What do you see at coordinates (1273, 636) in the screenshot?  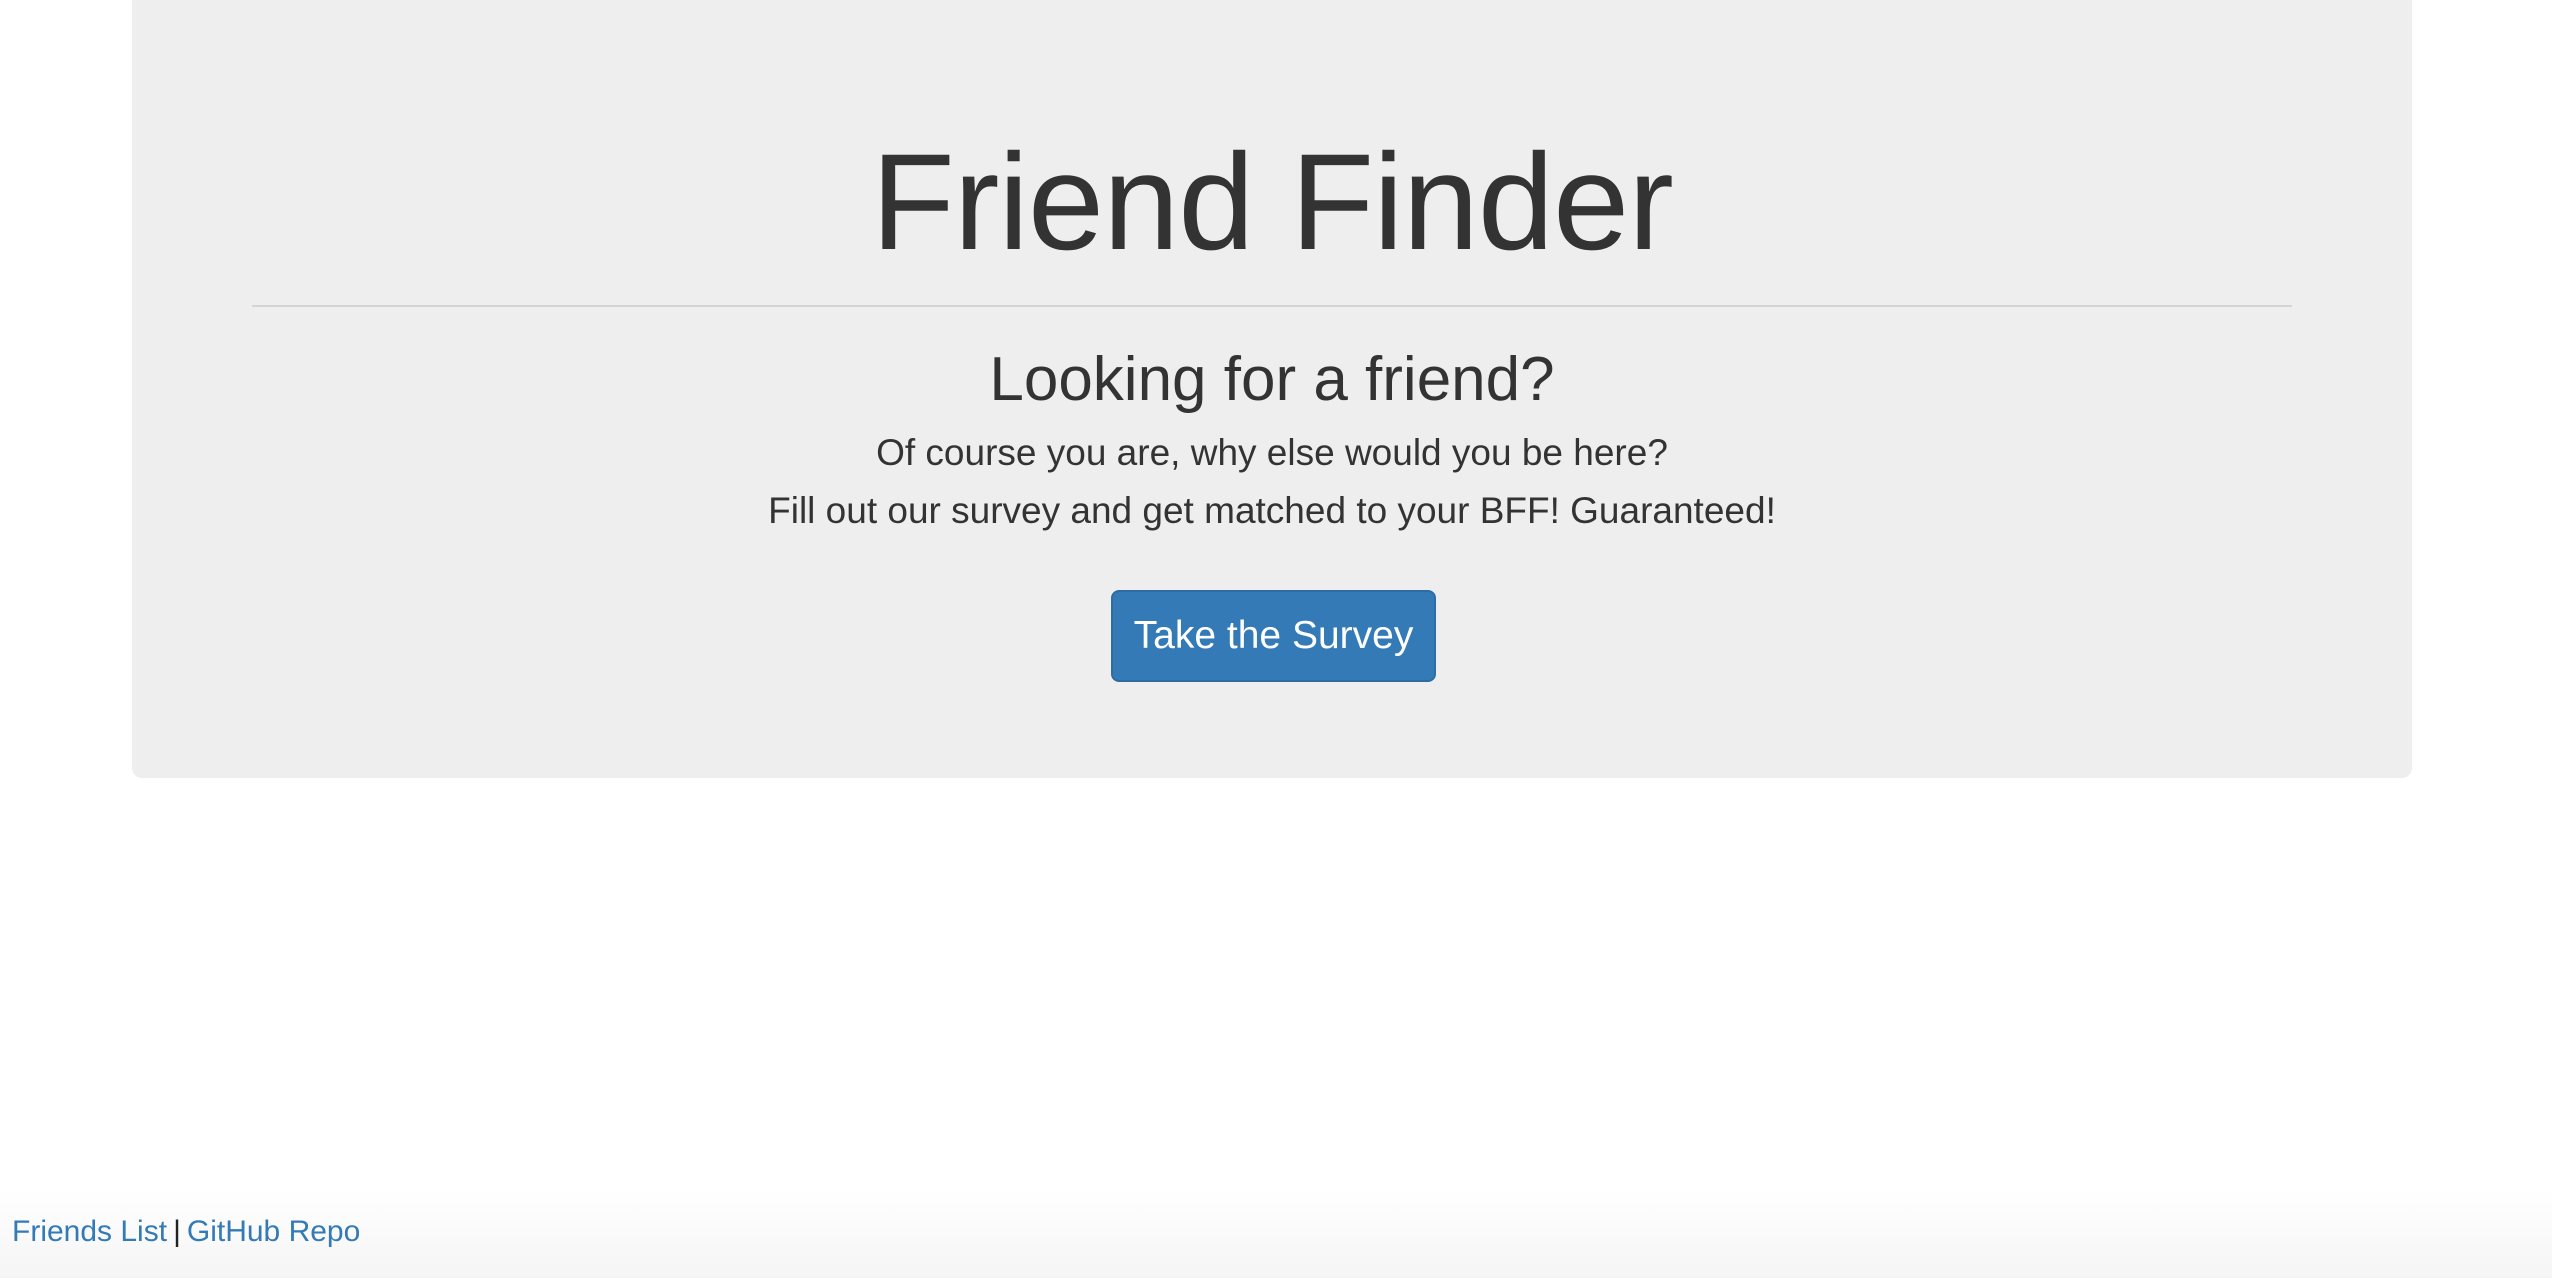 I see `take-survey-button: Take the Survey` at bounding box center [1273, 636].